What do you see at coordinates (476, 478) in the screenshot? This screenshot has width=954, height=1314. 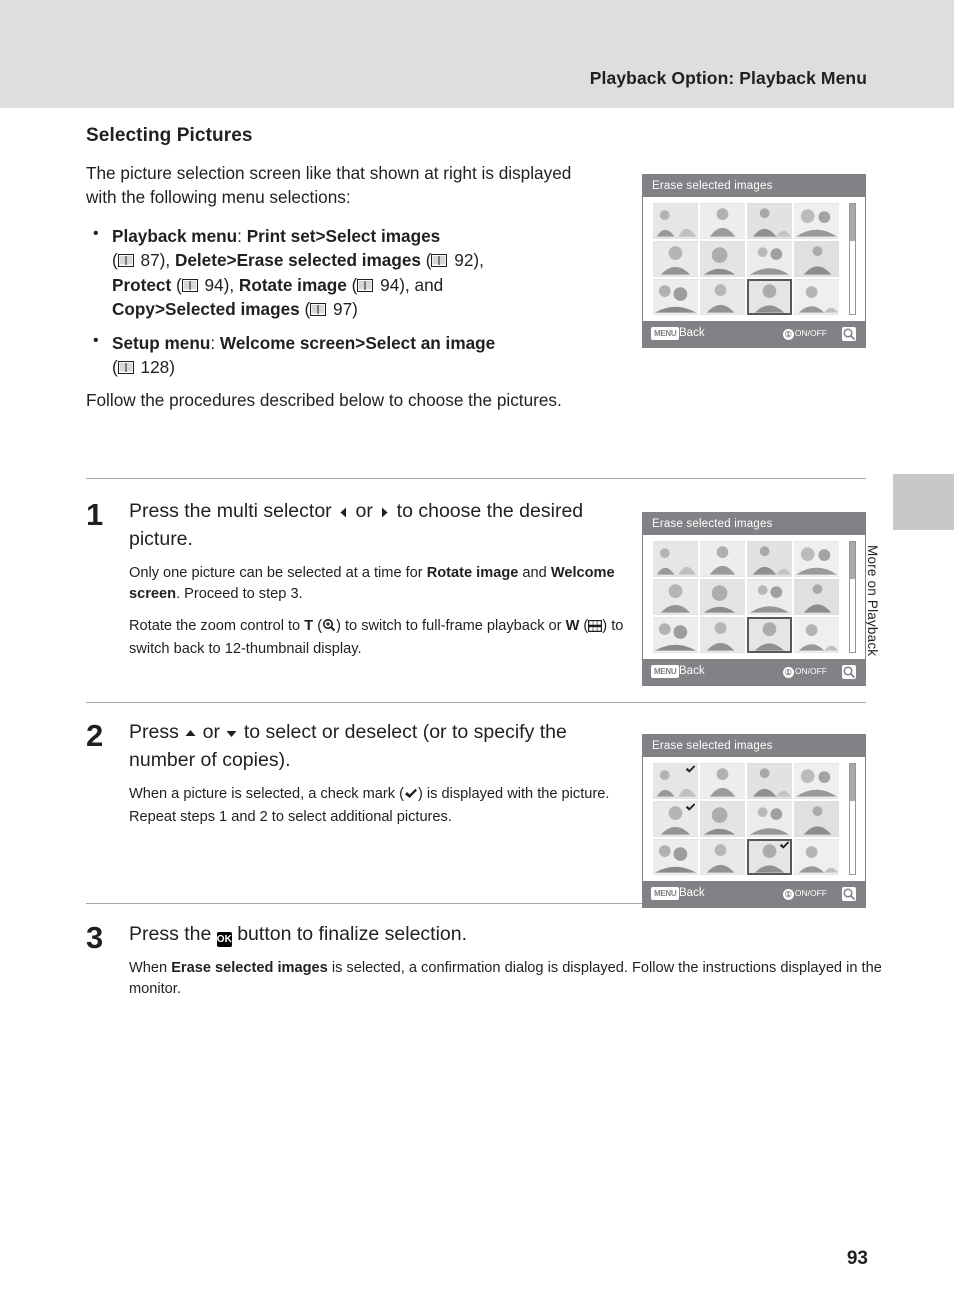 I see `divider` at bounding box center [476, 478].